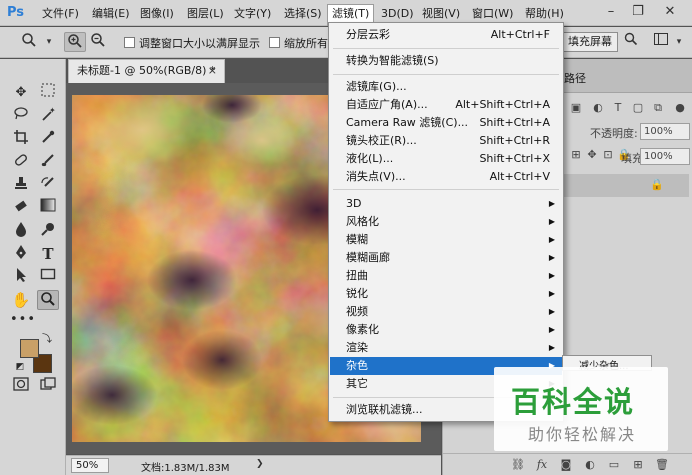  I want to click on eyedropper-tool-icon, so click(48, 139).